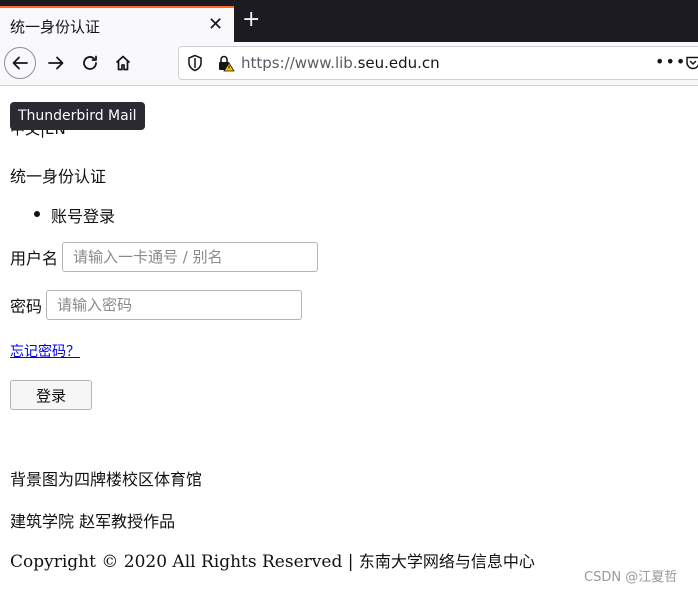 This screenshot has height=594, width=698. Describe the element at coordinates (174, 305) in the screenshot. I see `password-input` at that location.